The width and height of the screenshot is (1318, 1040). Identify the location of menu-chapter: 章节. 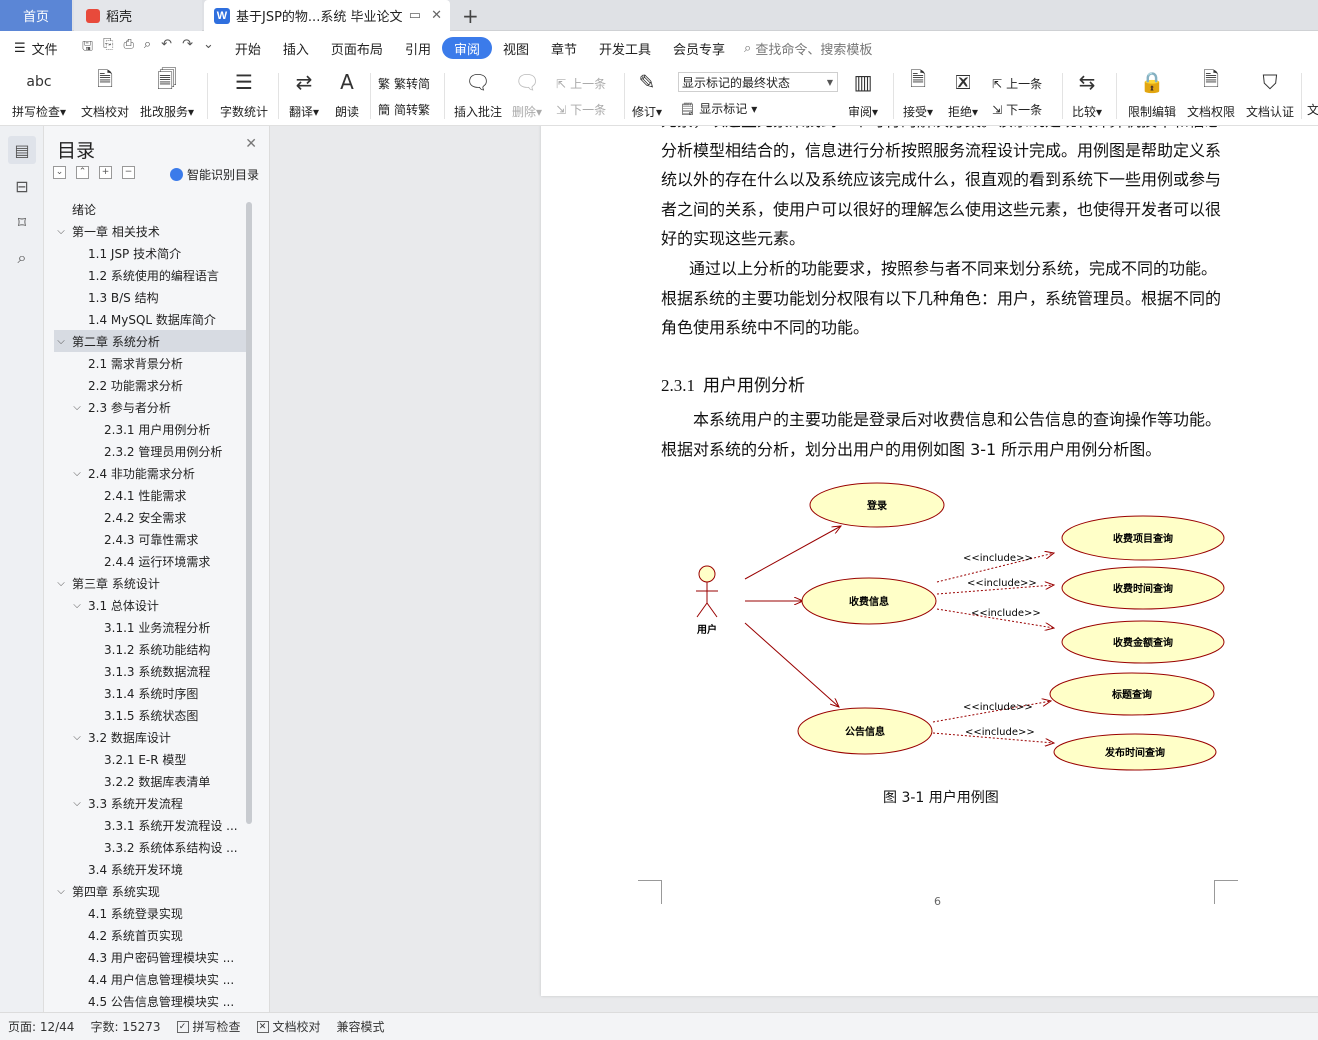
(564, 48).